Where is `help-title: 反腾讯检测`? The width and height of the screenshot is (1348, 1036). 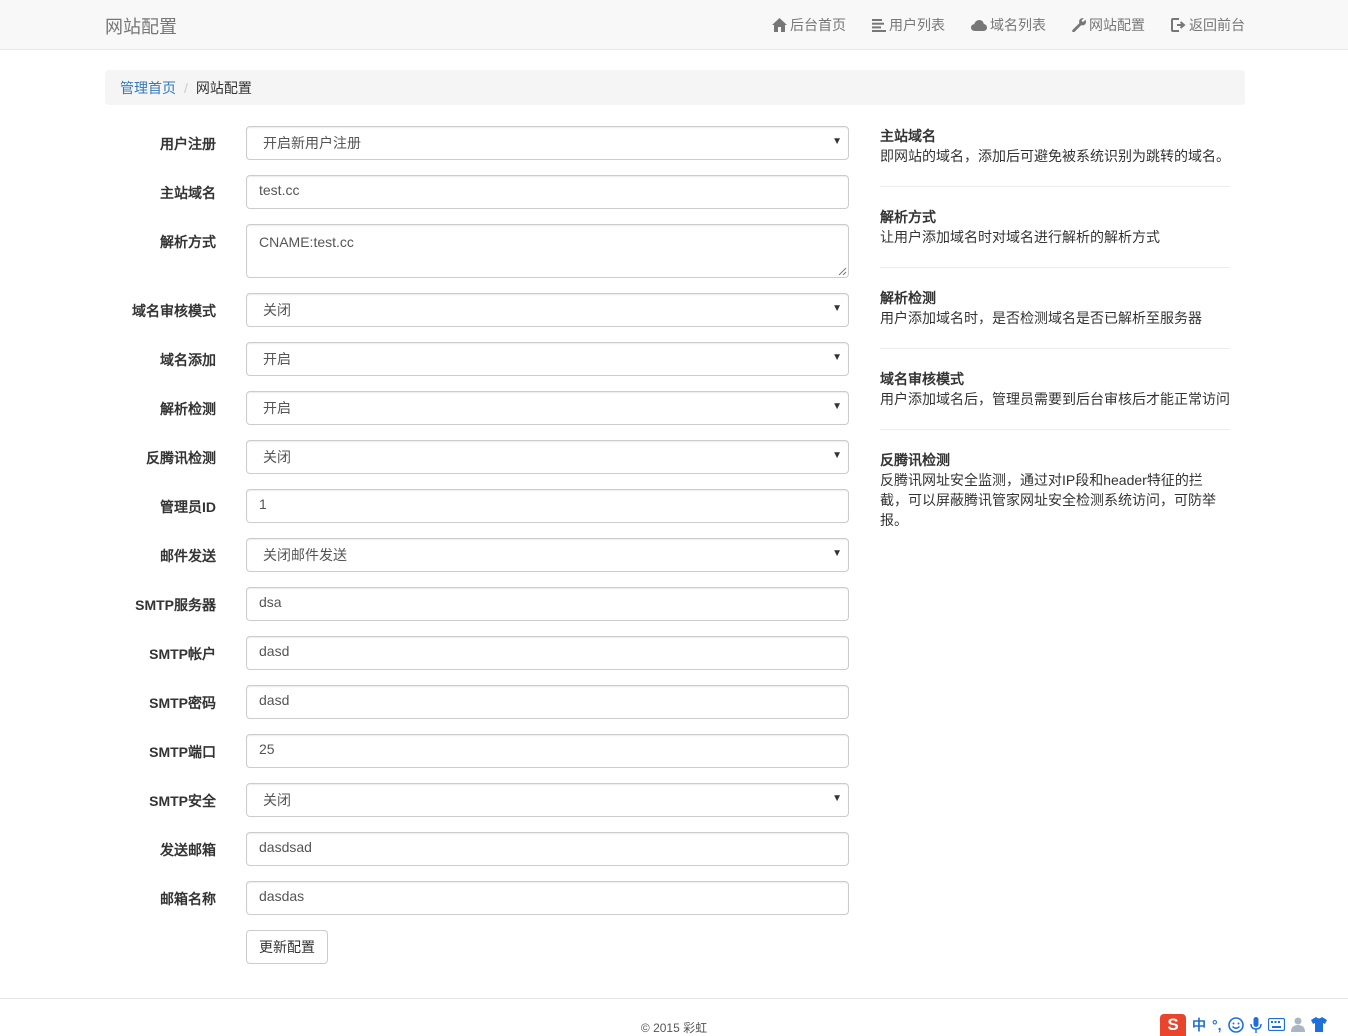
help-title: 反腾讯检测 is located at coordinates (915, 460).